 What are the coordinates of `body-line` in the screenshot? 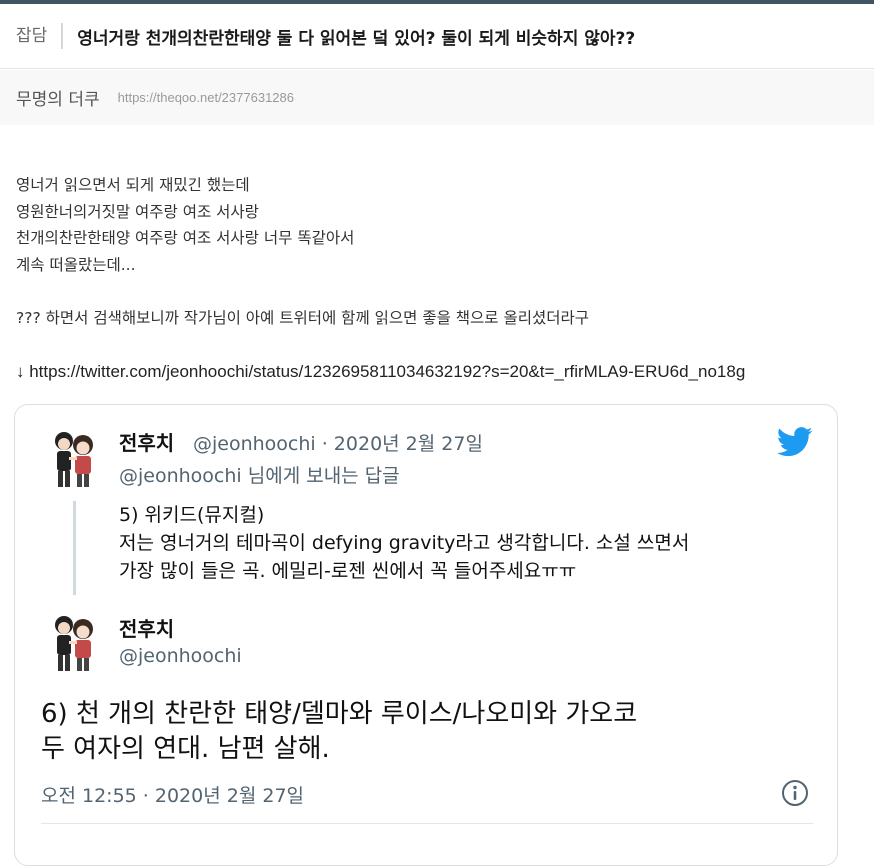 It's located at (445, 291).